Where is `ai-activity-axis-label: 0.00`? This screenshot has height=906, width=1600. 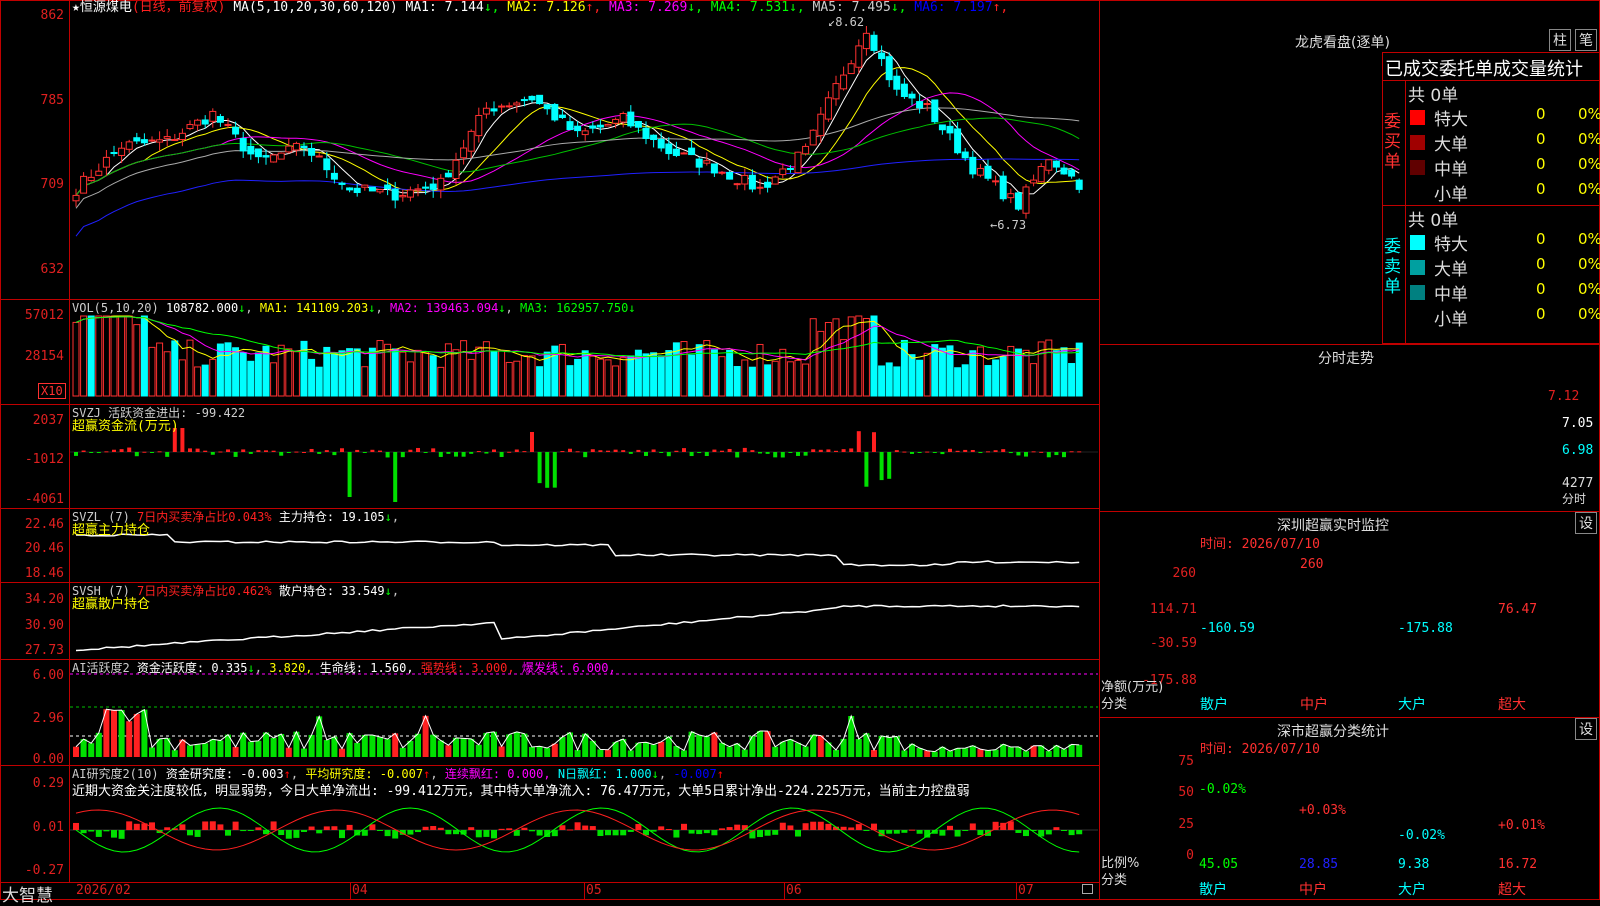 ai-activity-axis-label: 0.00 is located at coordinates (48, 759).